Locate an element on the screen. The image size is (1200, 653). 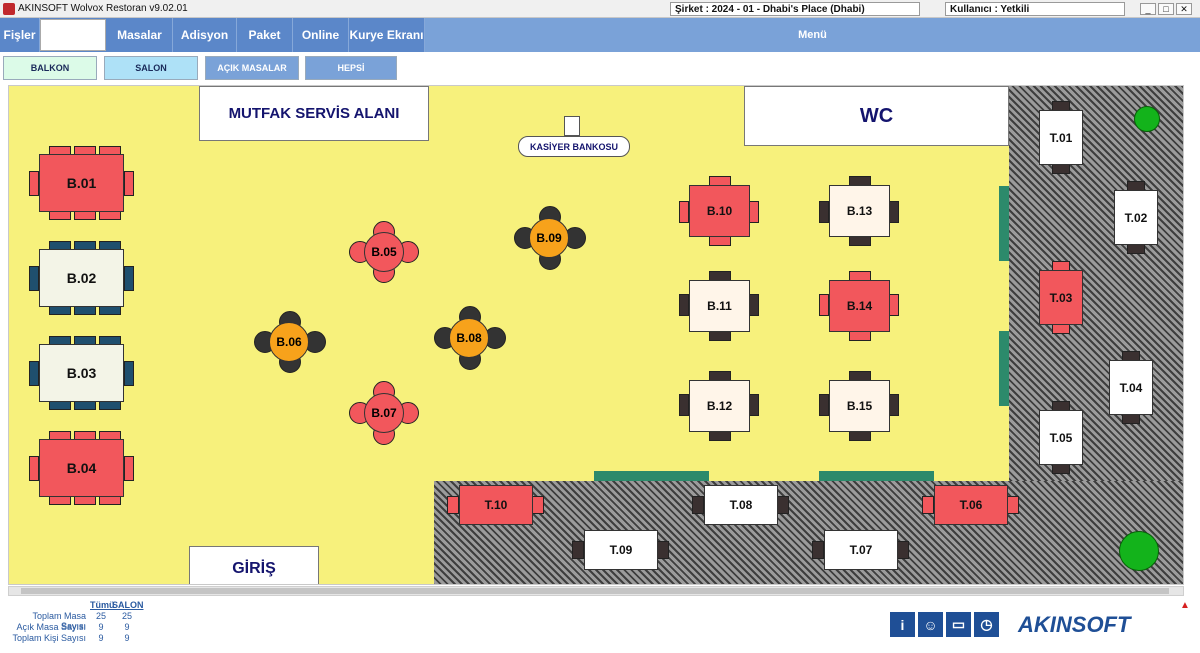
table-t01: T.01 is located at coordinates (1061, 137).